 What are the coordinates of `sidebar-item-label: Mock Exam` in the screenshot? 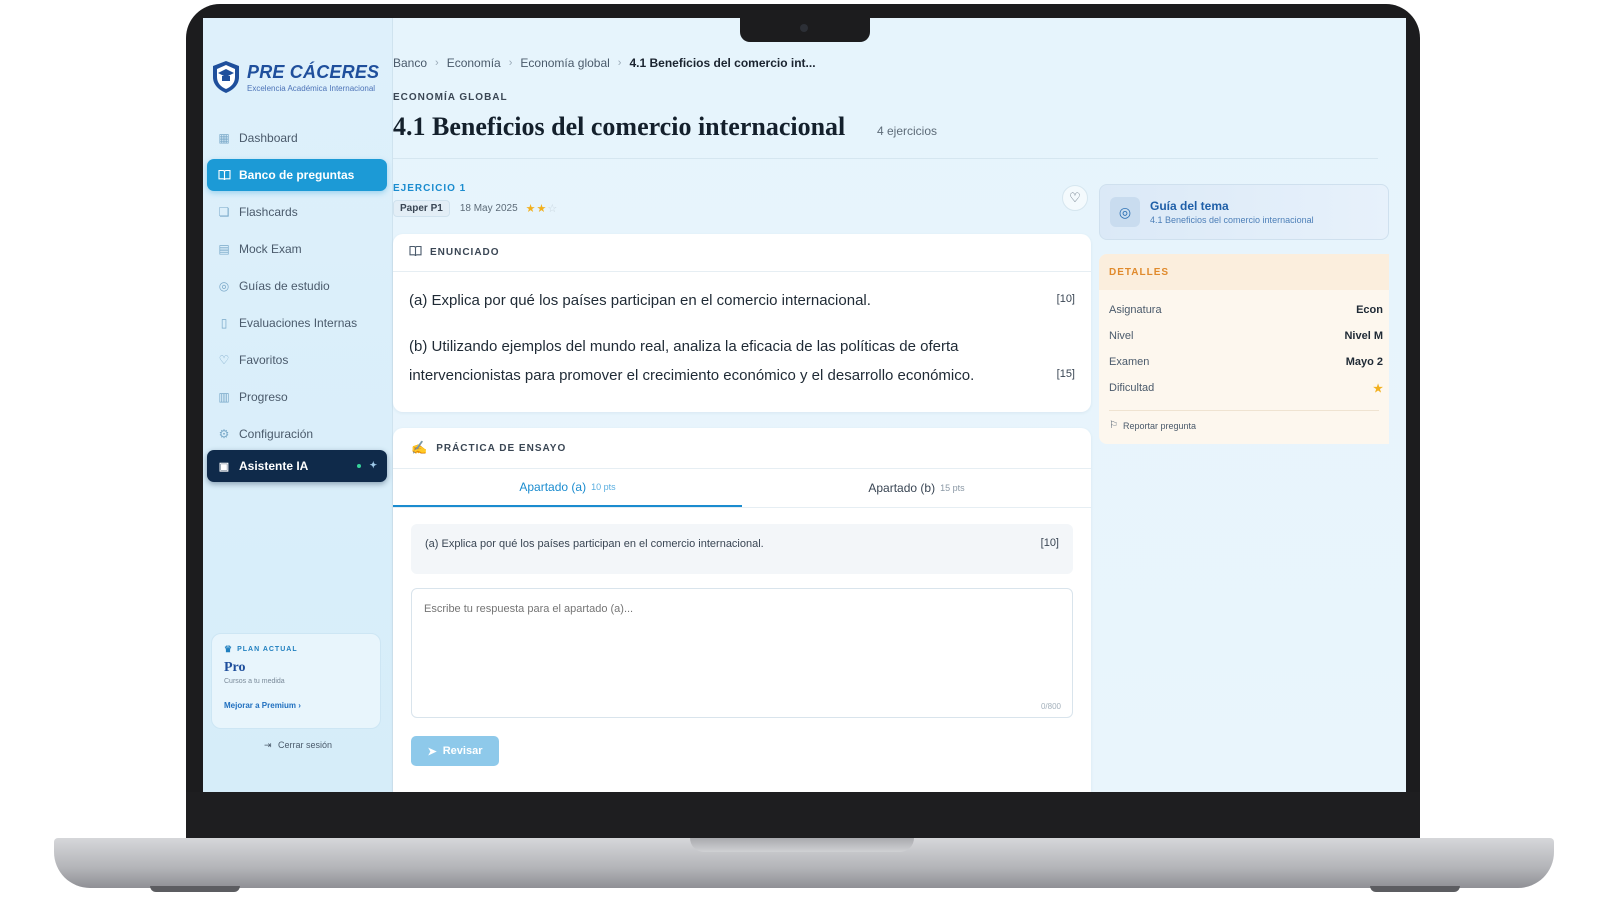 It's located at (270, 249).